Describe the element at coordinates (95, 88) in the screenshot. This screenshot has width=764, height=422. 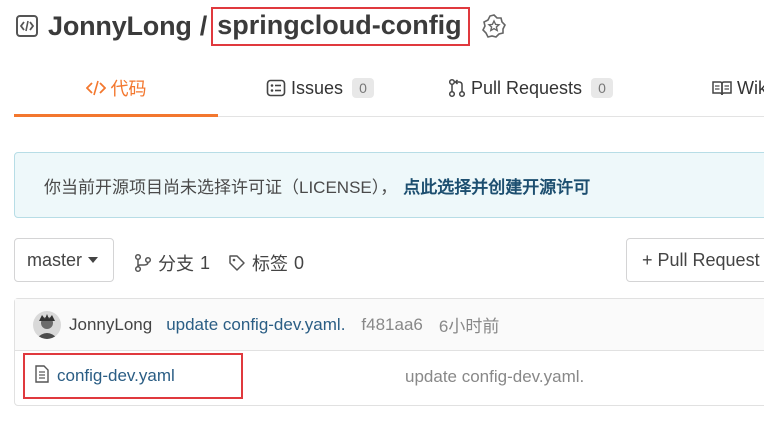
I see `code-icon` at that location.